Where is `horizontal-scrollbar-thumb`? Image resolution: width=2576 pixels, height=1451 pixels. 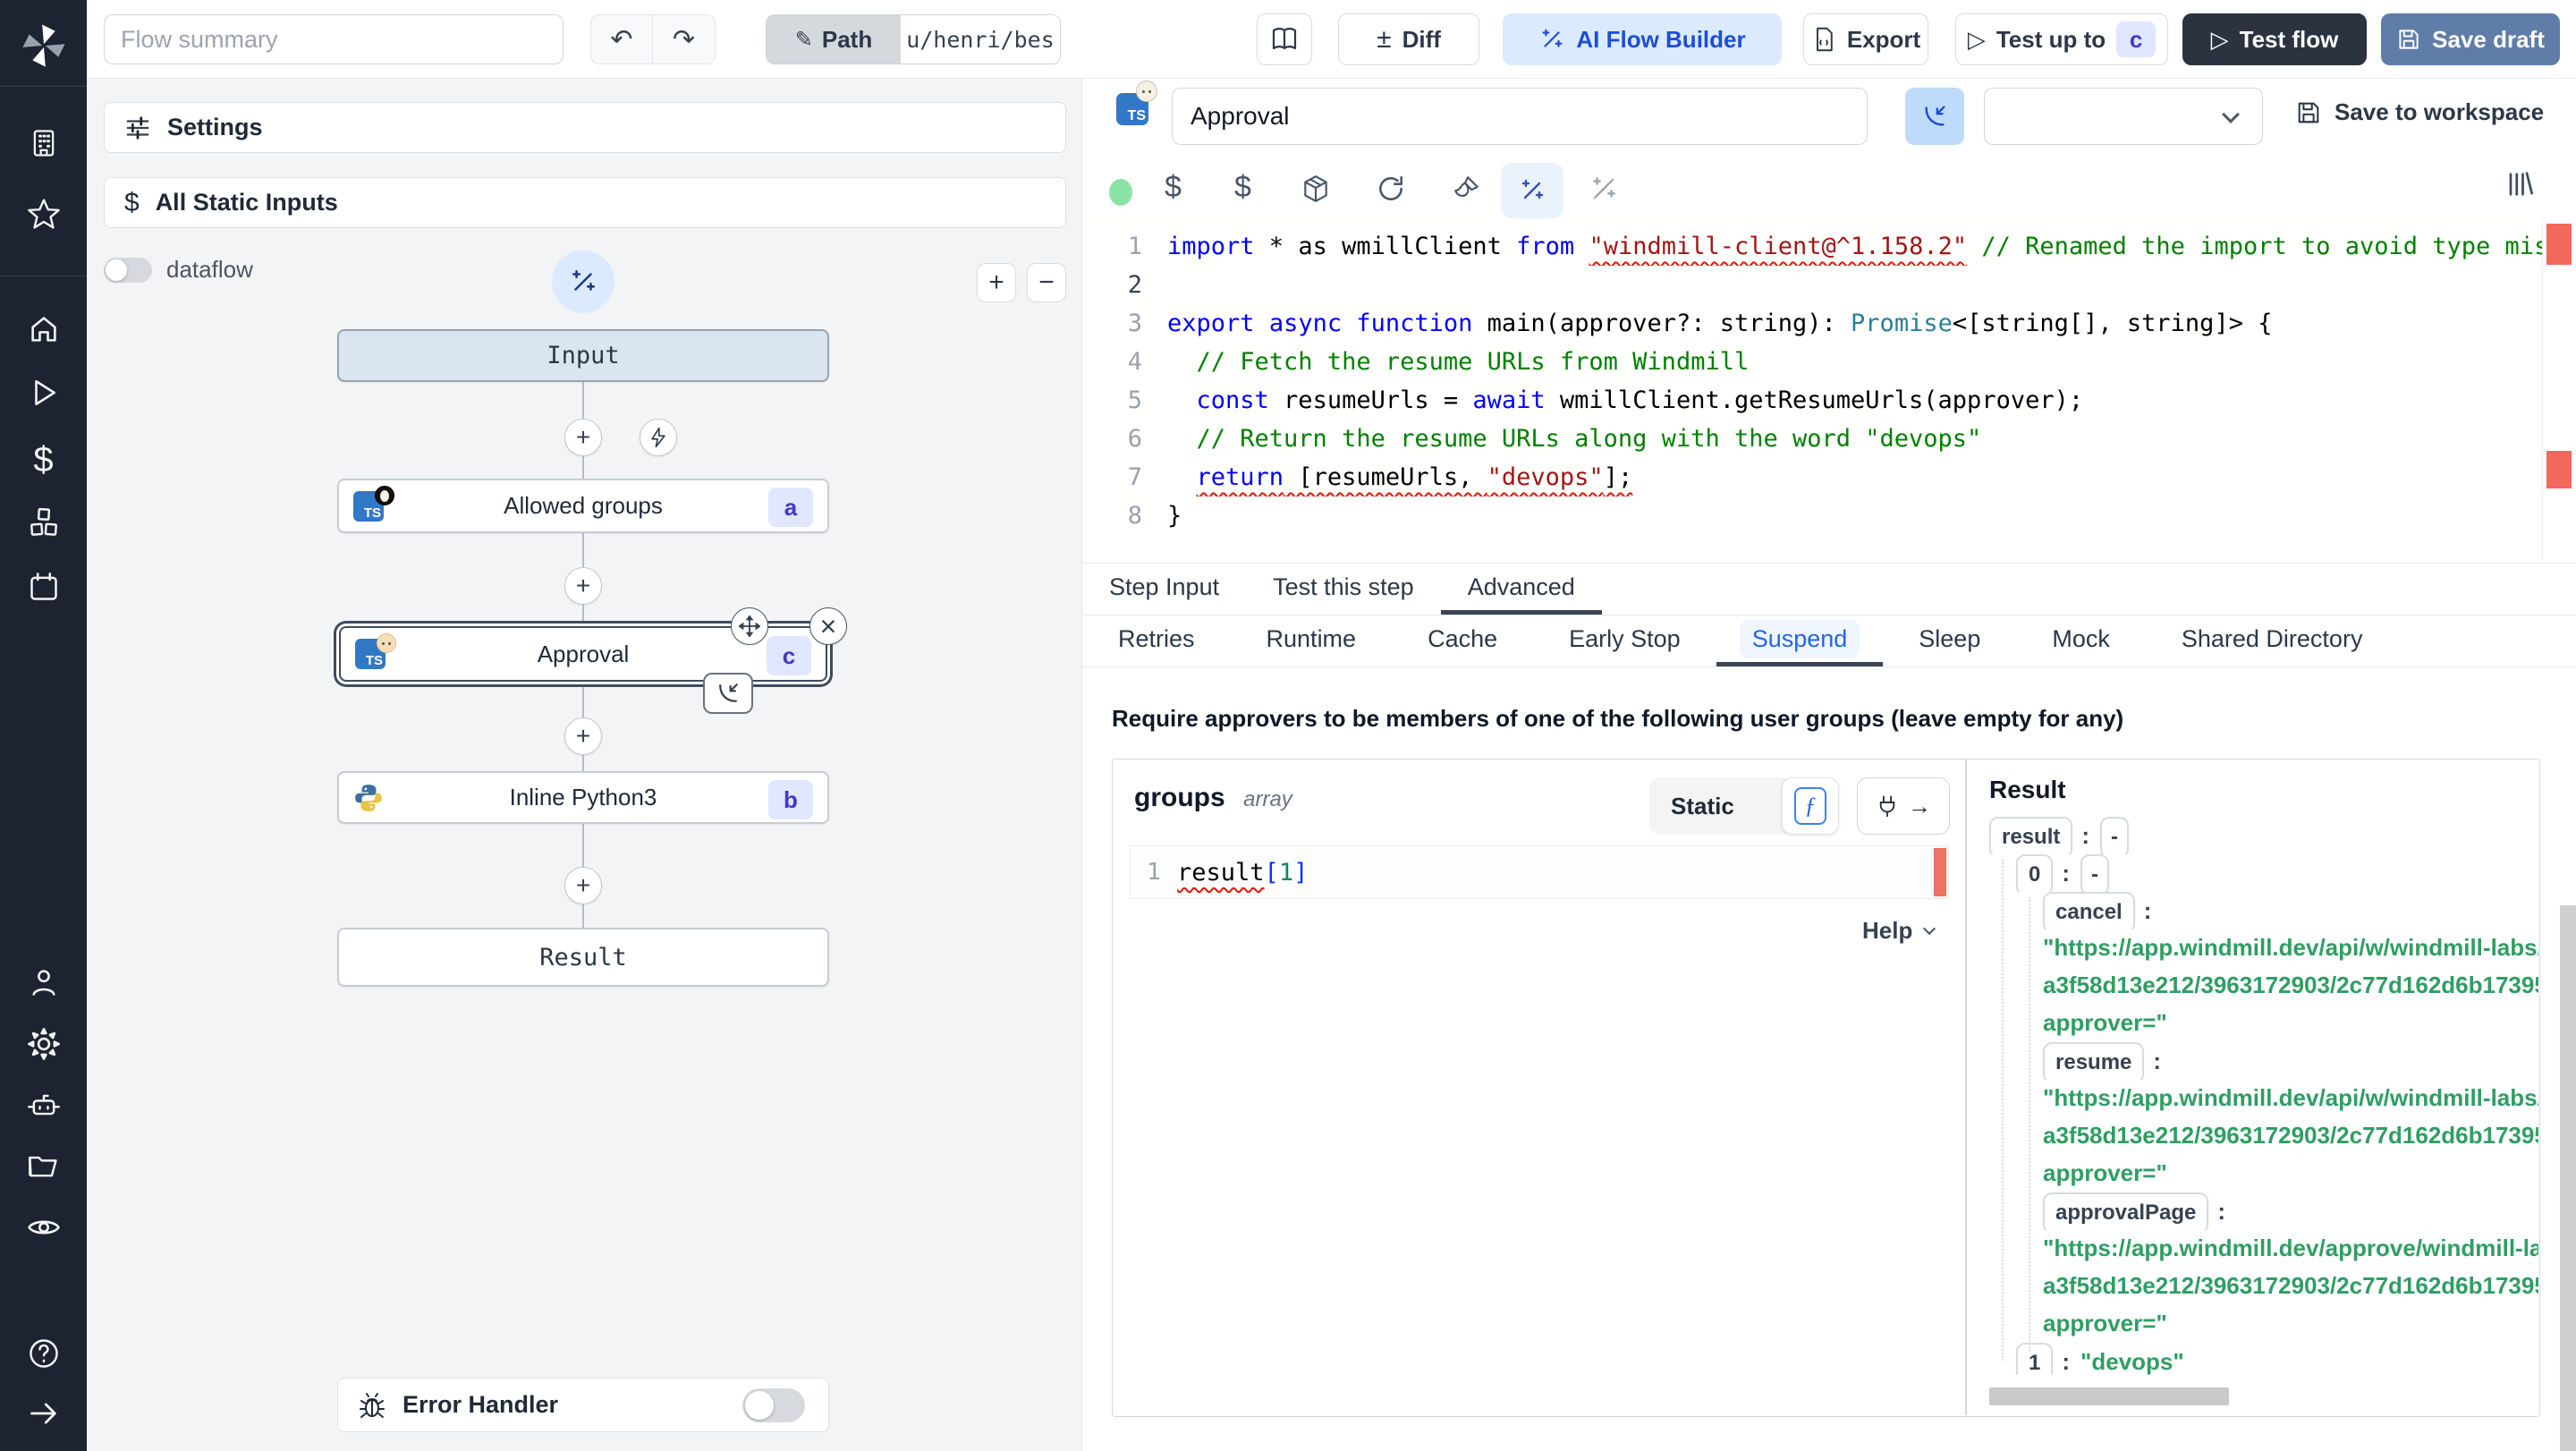 horizontal-scrollbar-thumb is located at coordinates (2109, 1396).